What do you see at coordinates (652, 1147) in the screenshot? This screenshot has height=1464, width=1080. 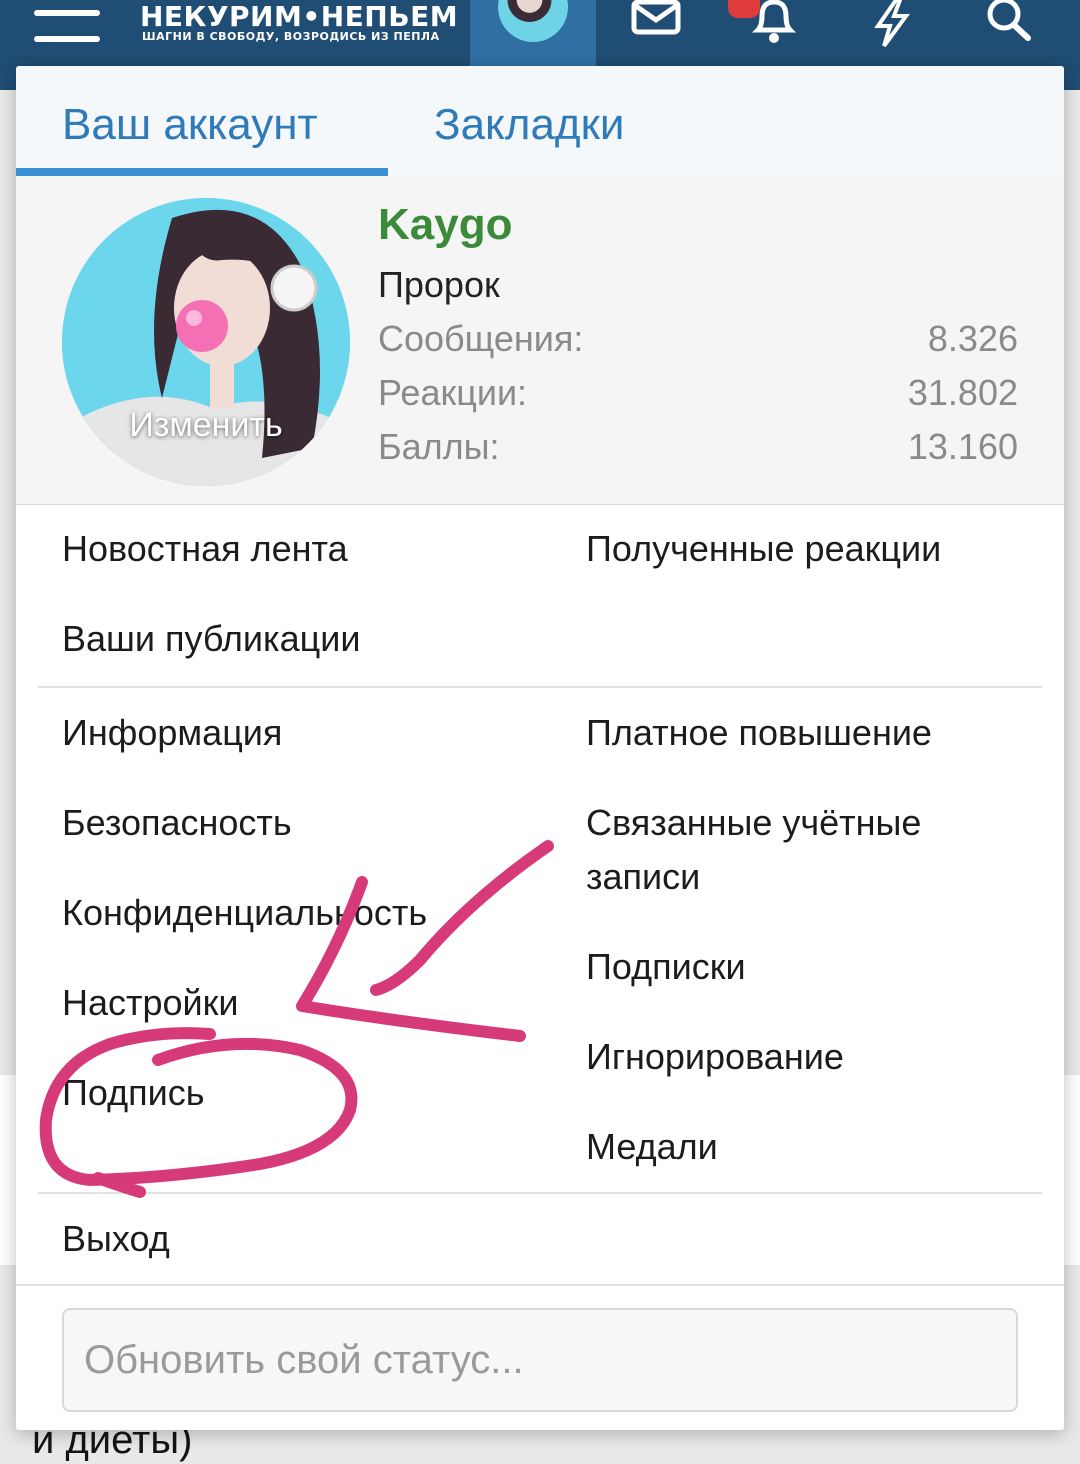 I see `link-medals: Медали` at bounding box center [652, 1147].